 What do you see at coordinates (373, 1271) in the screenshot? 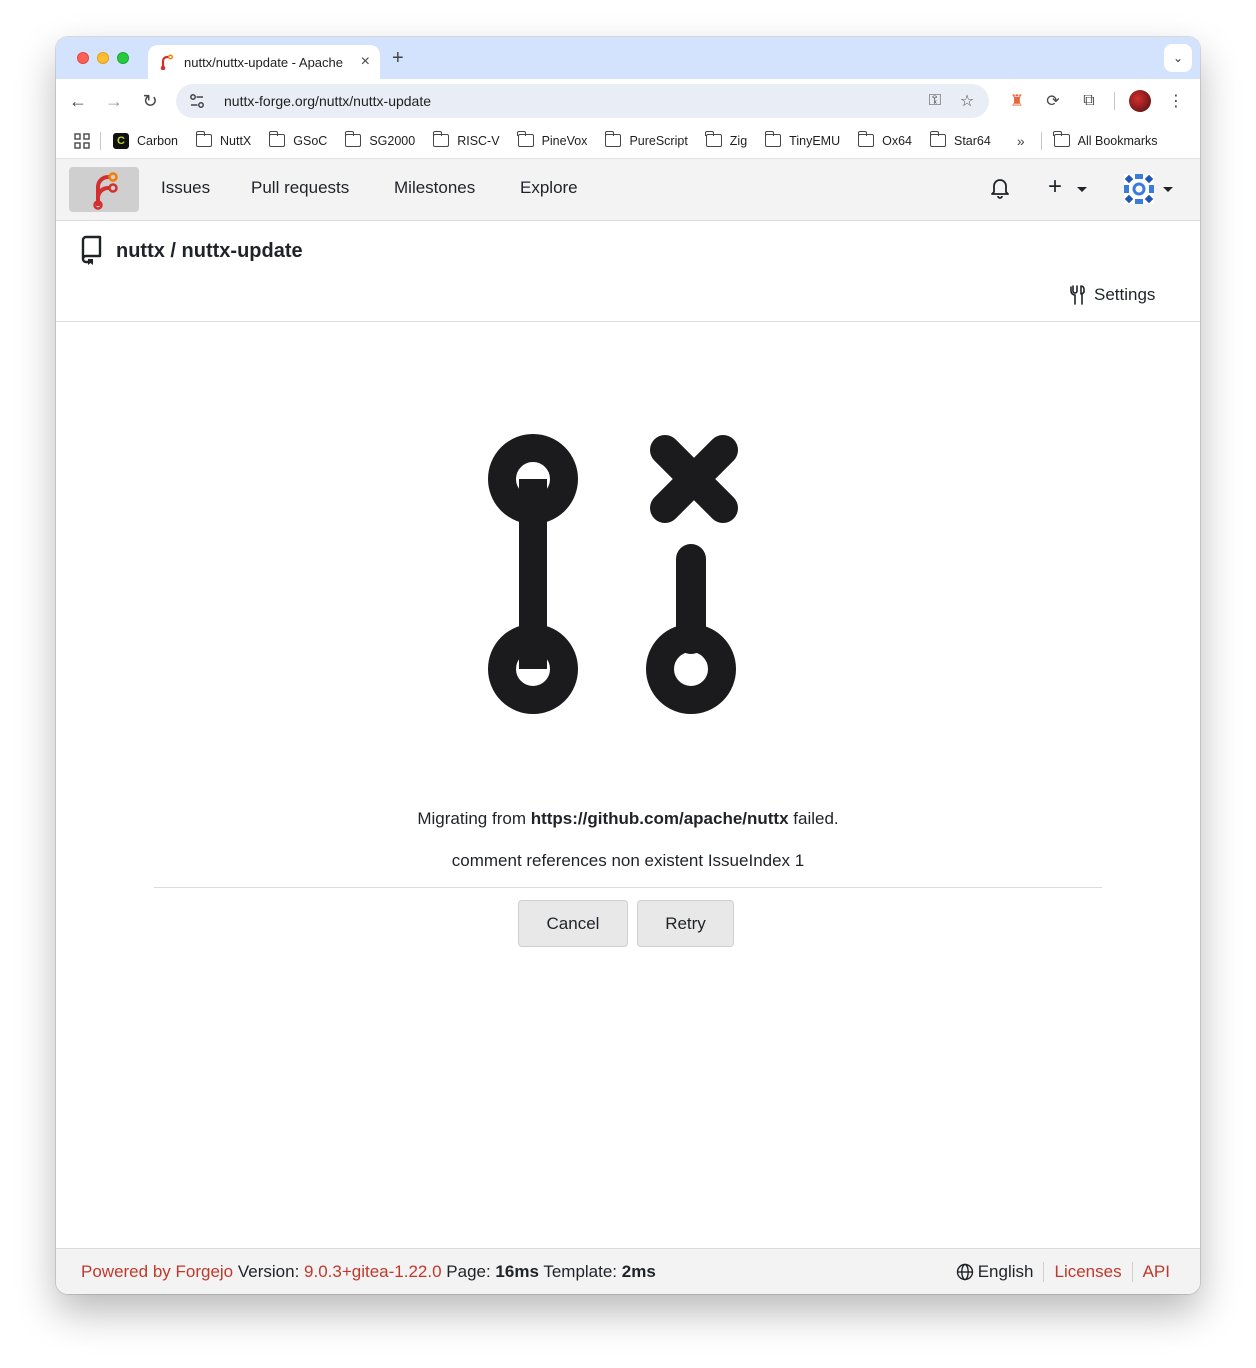
I see `version-link: 9.0.3+gitea-1.22.0` at bounding box center [373, 1271].